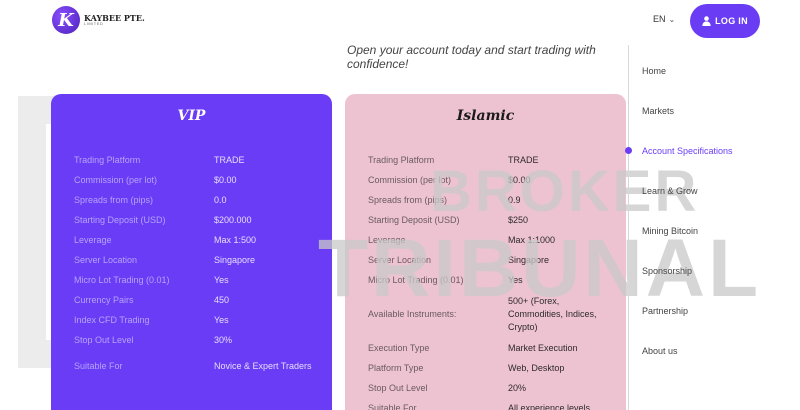 The width and height of the screenshot is (800, 410). What do you see at coordinates (687, 125) in the screenshot?
I see `nav-item-markets: Markets` at bounding box center [687, 125].